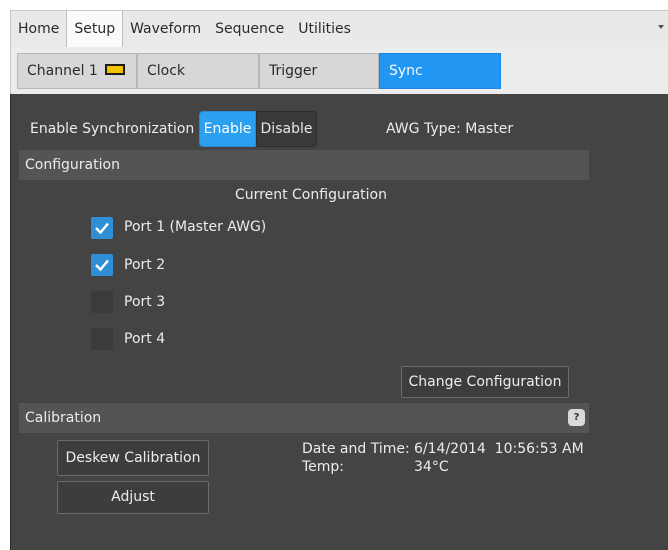 The image size is (668, 550). What do you see at coordinates (485, 382) in the screenshot?
I see `change-configuration-button: Change Configuration` at bounding box center [485, 382].